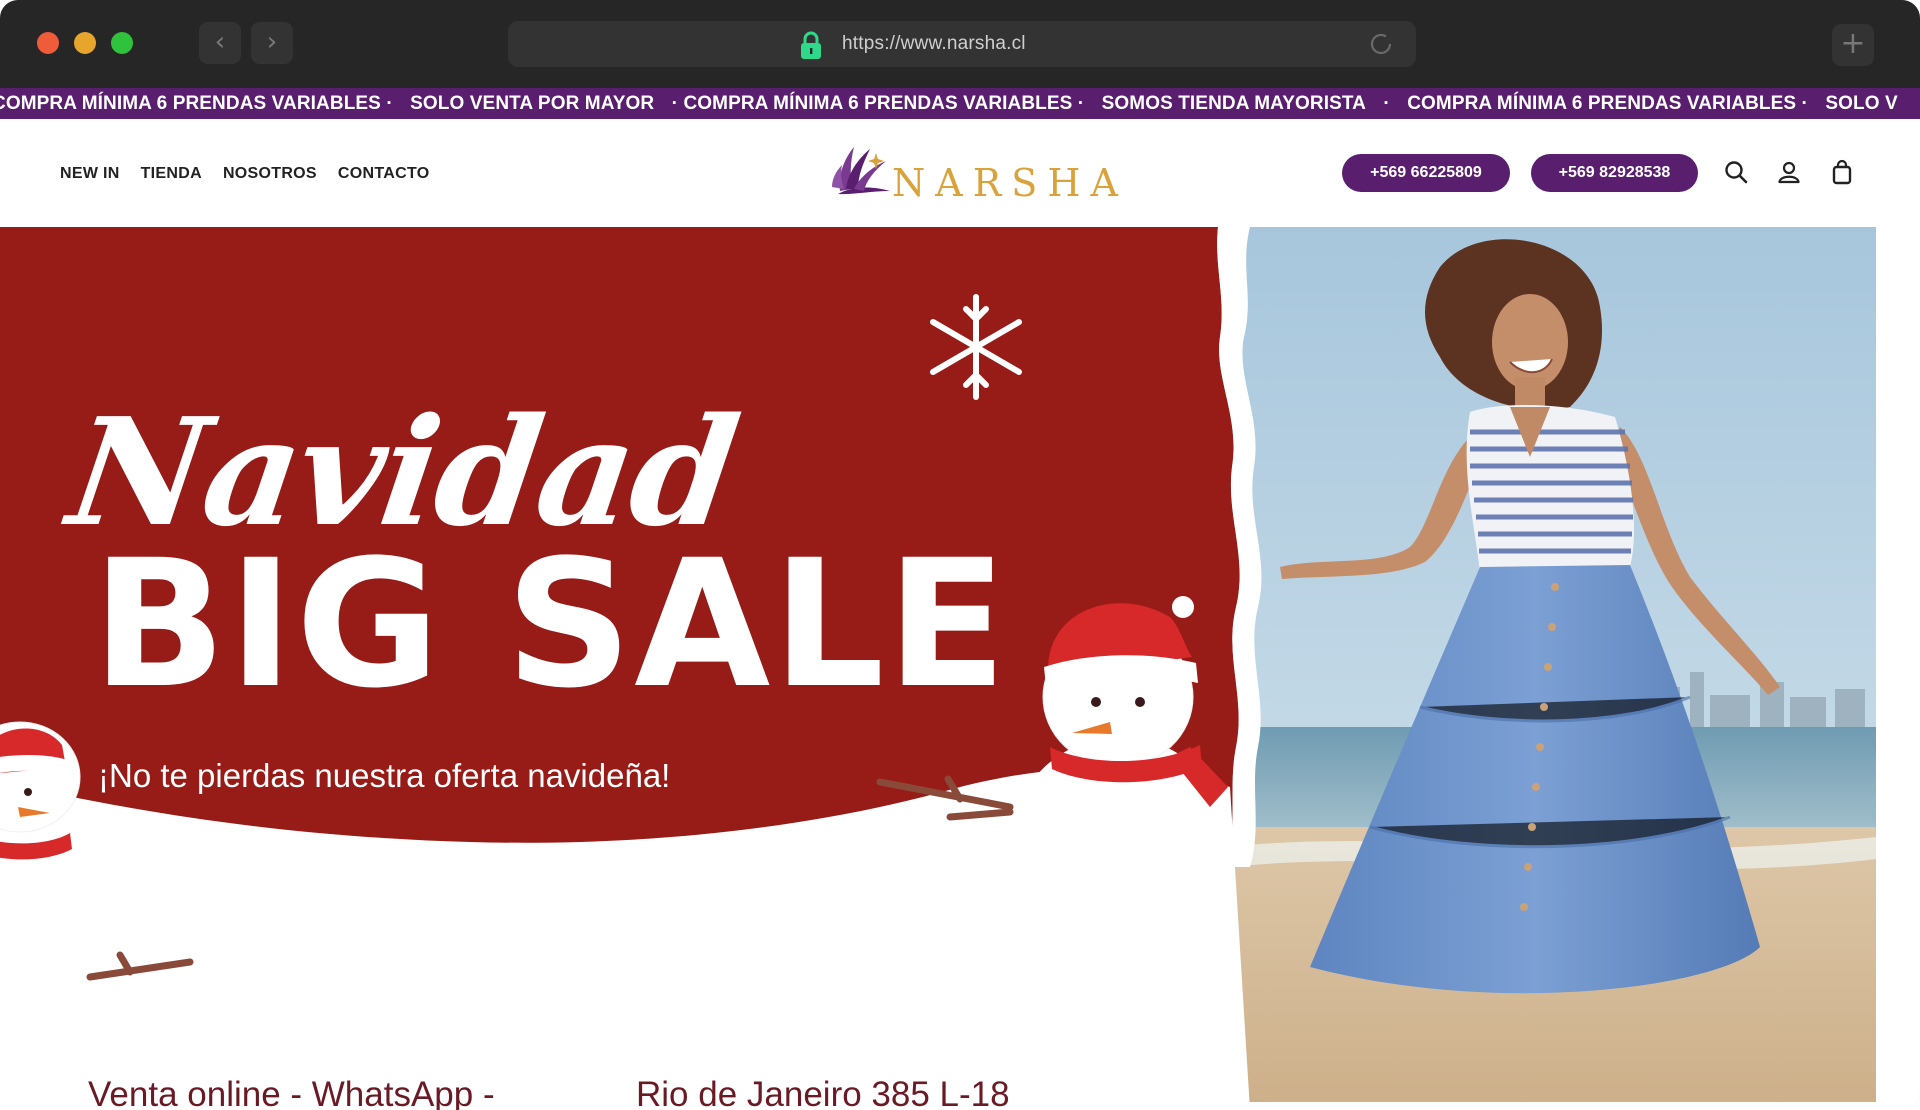  What do you see at coordinates (878, 103) in the screenshot?
I see `ticker-item: · COMPRA MÍNIMA 6 PRENDAS VARIABLES ·` at bounding box center [878, 103].